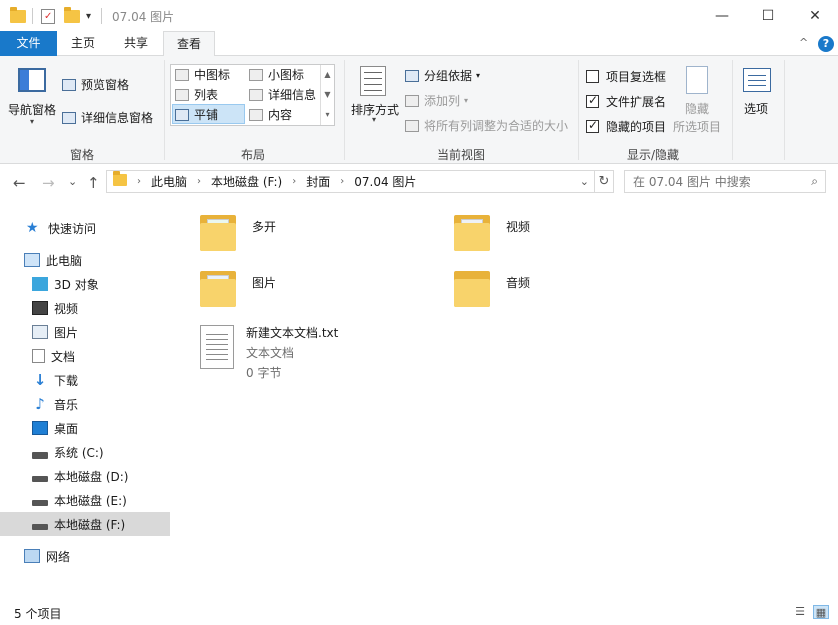 The height and width of the screenshot is (625, 838). What do you see at coordinates (292, 333) in the screenshot?
I see `item-name: 新建文本文档.txt` at bounding box center [292, 333].